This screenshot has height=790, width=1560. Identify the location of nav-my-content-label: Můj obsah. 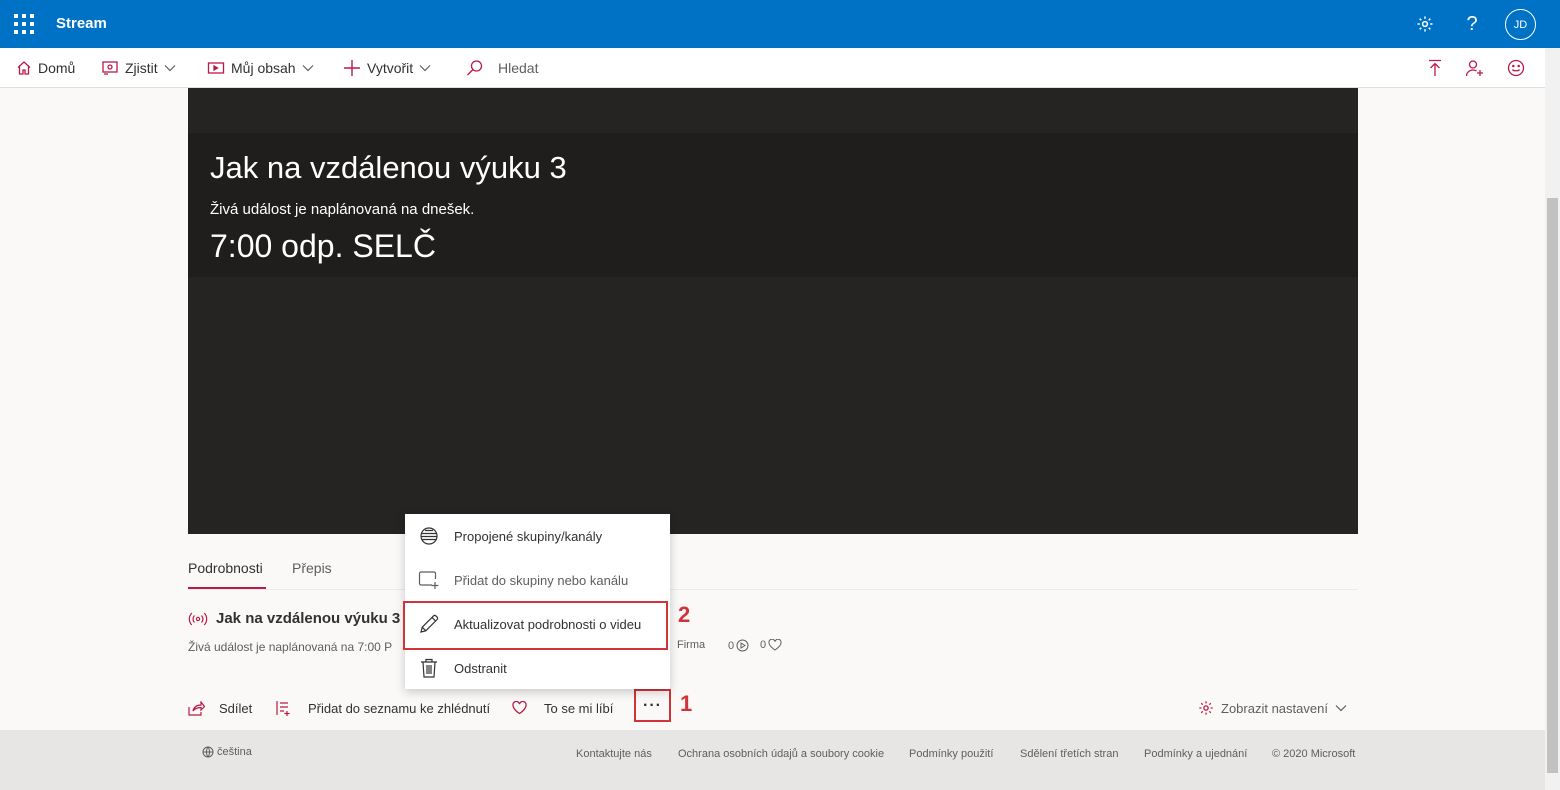
(263, 68).